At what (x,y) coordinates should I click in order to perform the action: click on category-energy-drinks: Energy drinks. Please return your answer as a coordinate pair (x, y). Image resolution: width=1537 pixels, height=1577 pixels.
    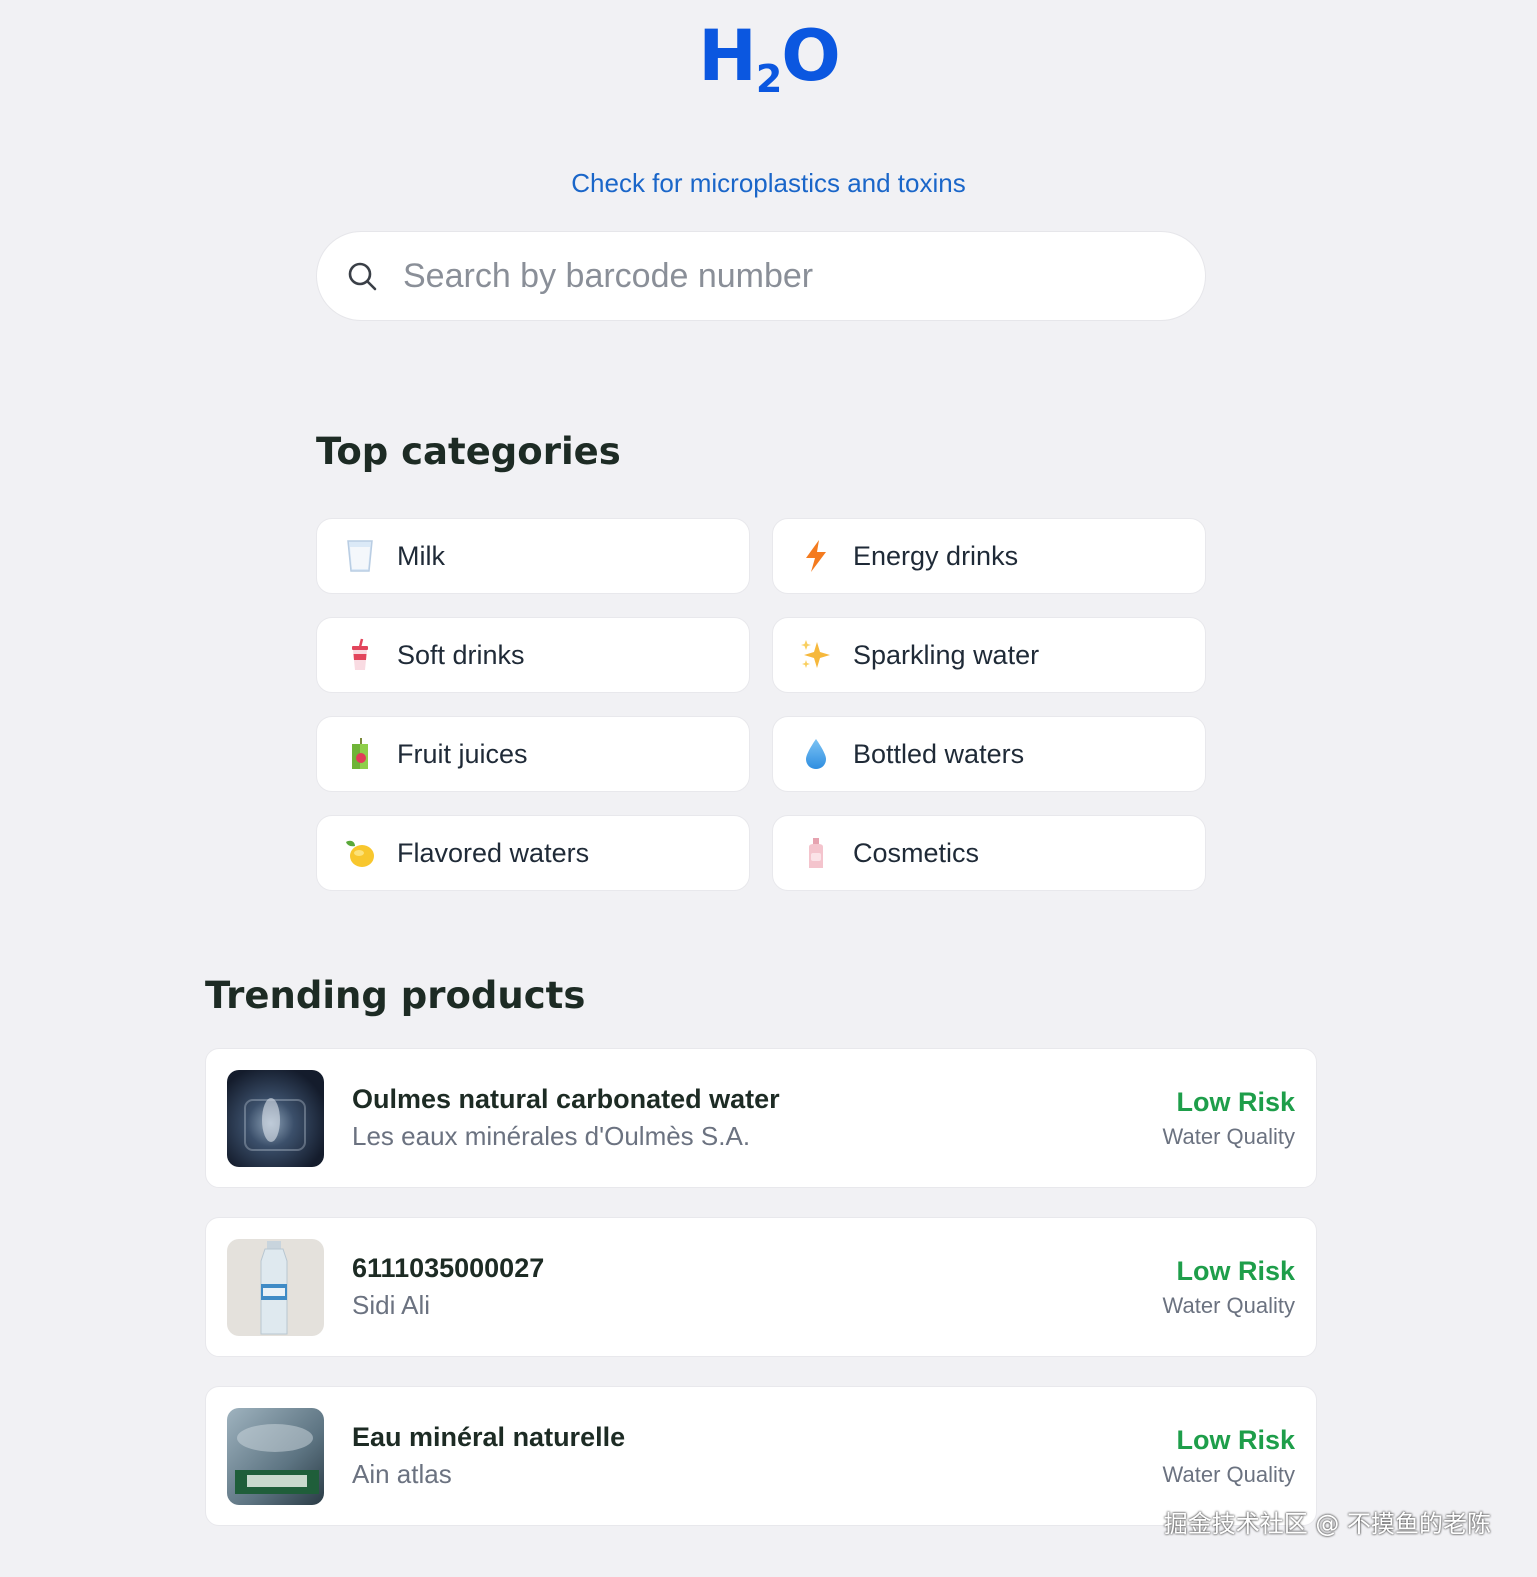
    Looking at the image, I should click on (989, 556).